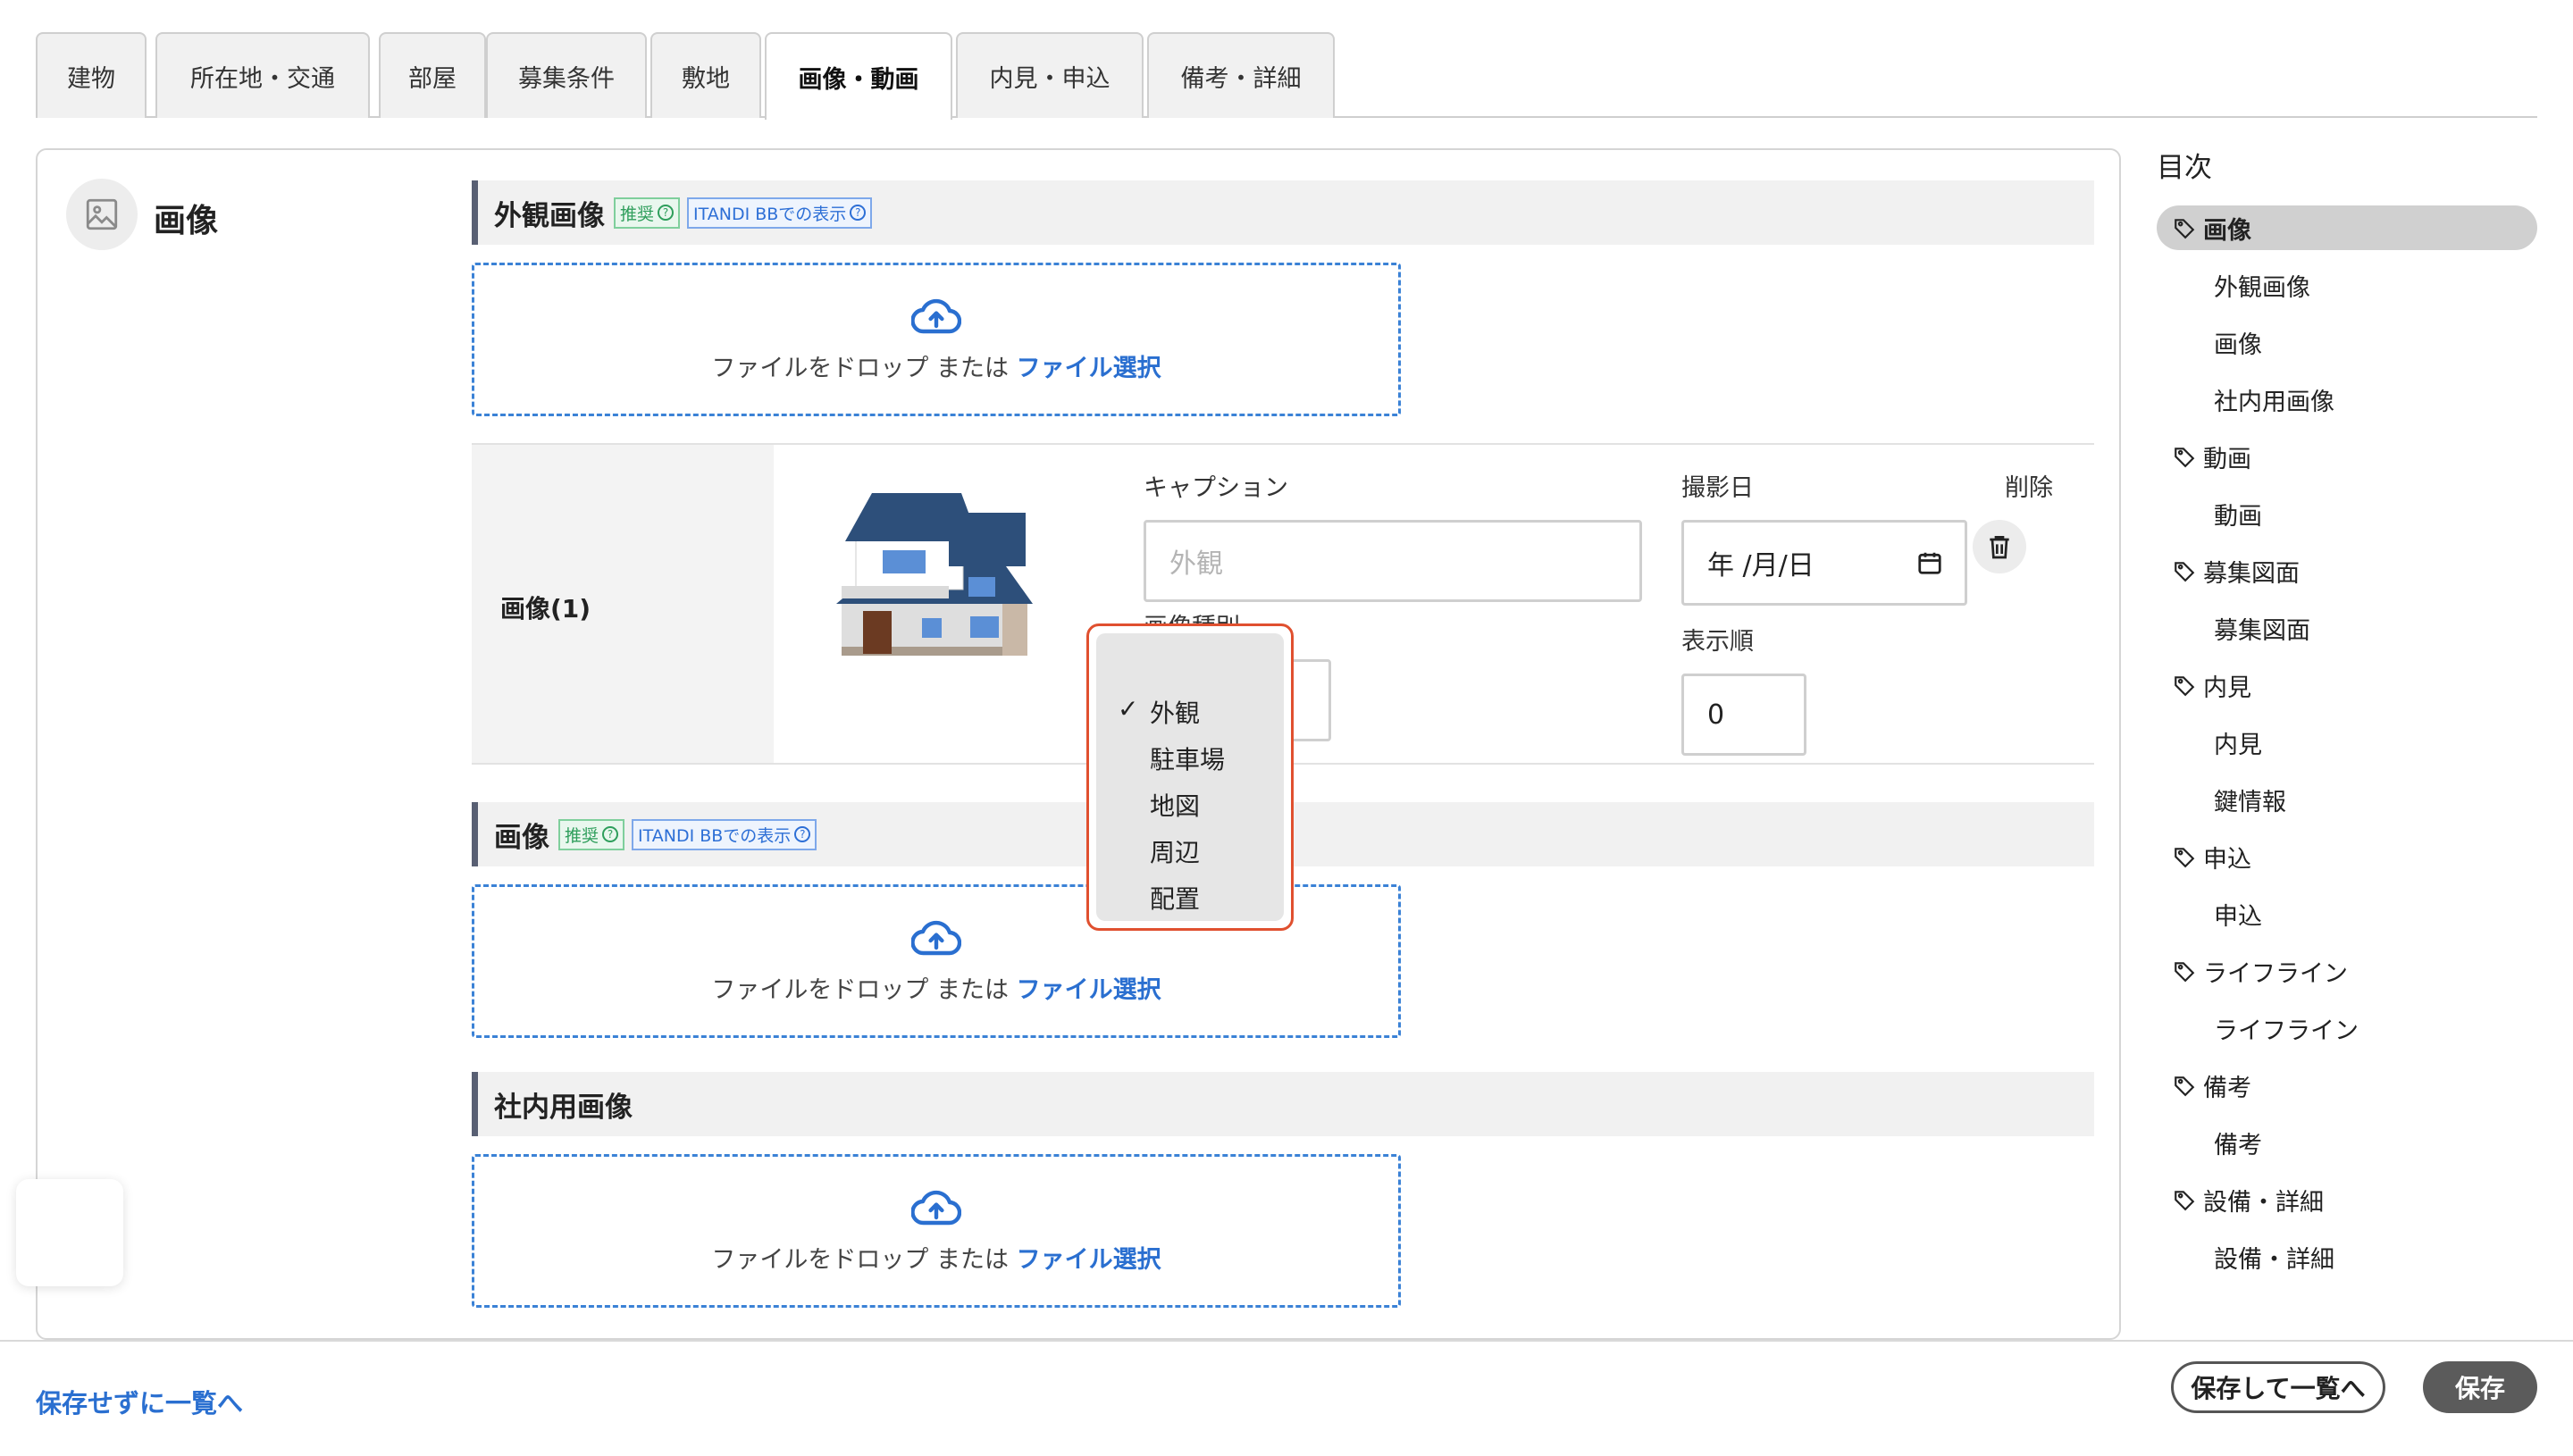  I want to click on dropdown-option-map: 地図, so click(1190, 805).